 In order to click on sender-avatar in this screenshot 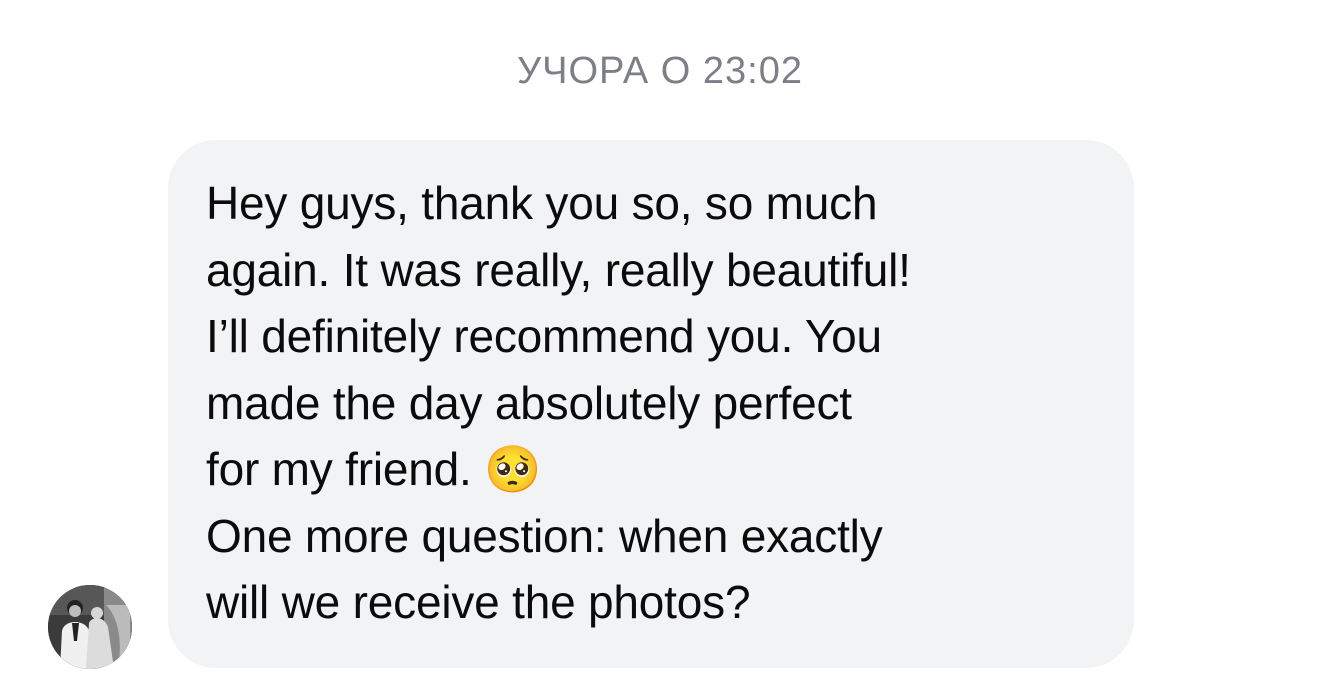, I will do `click(90, 627)`.